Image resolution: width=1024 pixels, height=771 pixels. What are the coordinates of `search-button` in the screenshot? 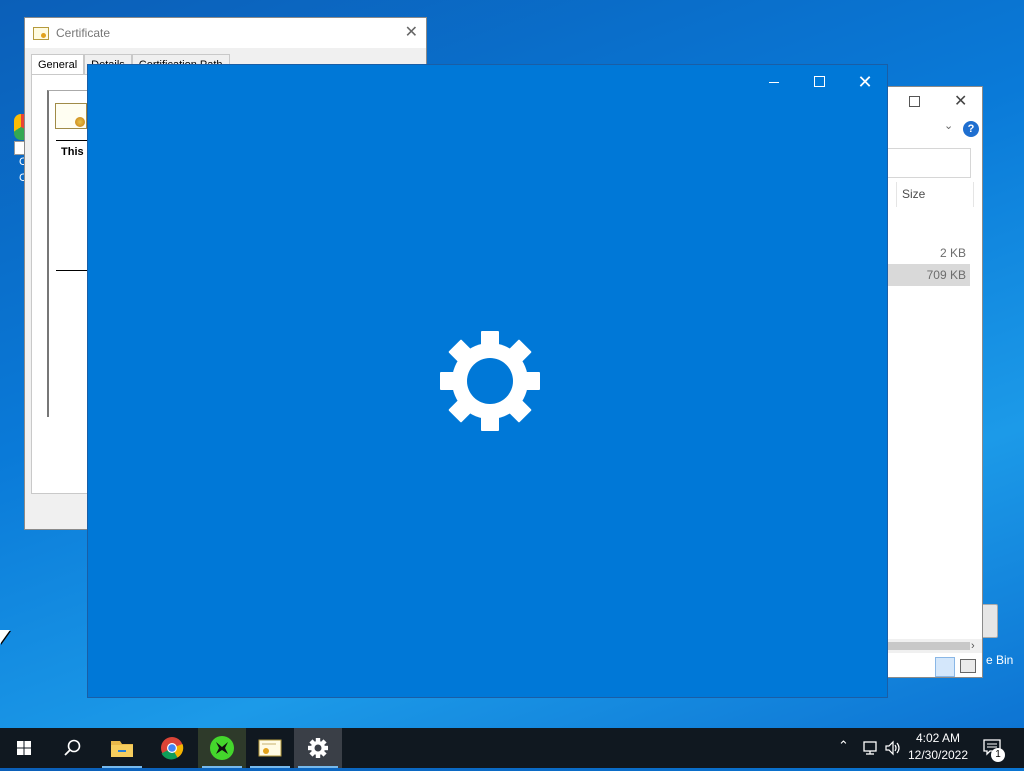 It's located at (72, 748).